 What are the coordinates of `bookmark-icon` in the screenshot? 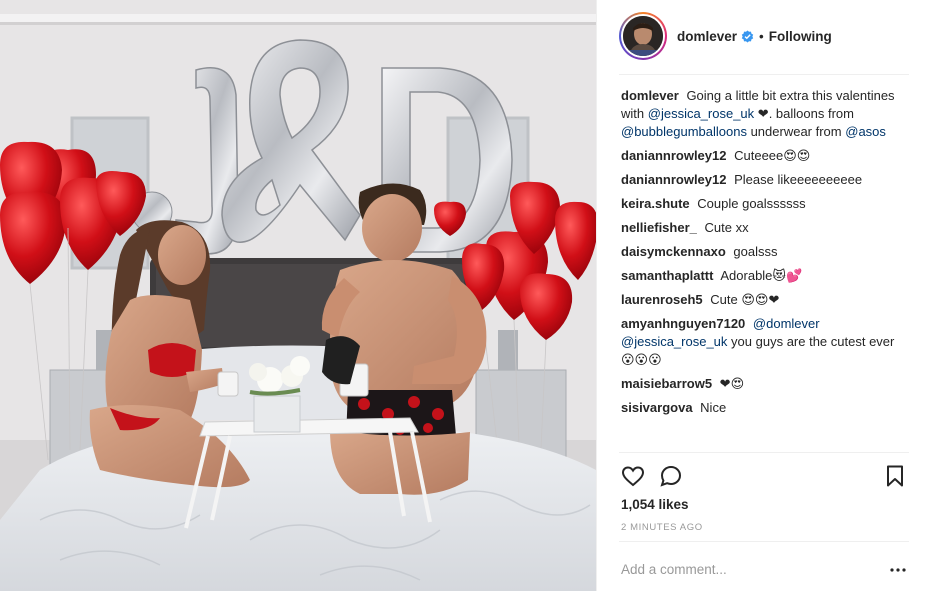 It's located at (895, 476).